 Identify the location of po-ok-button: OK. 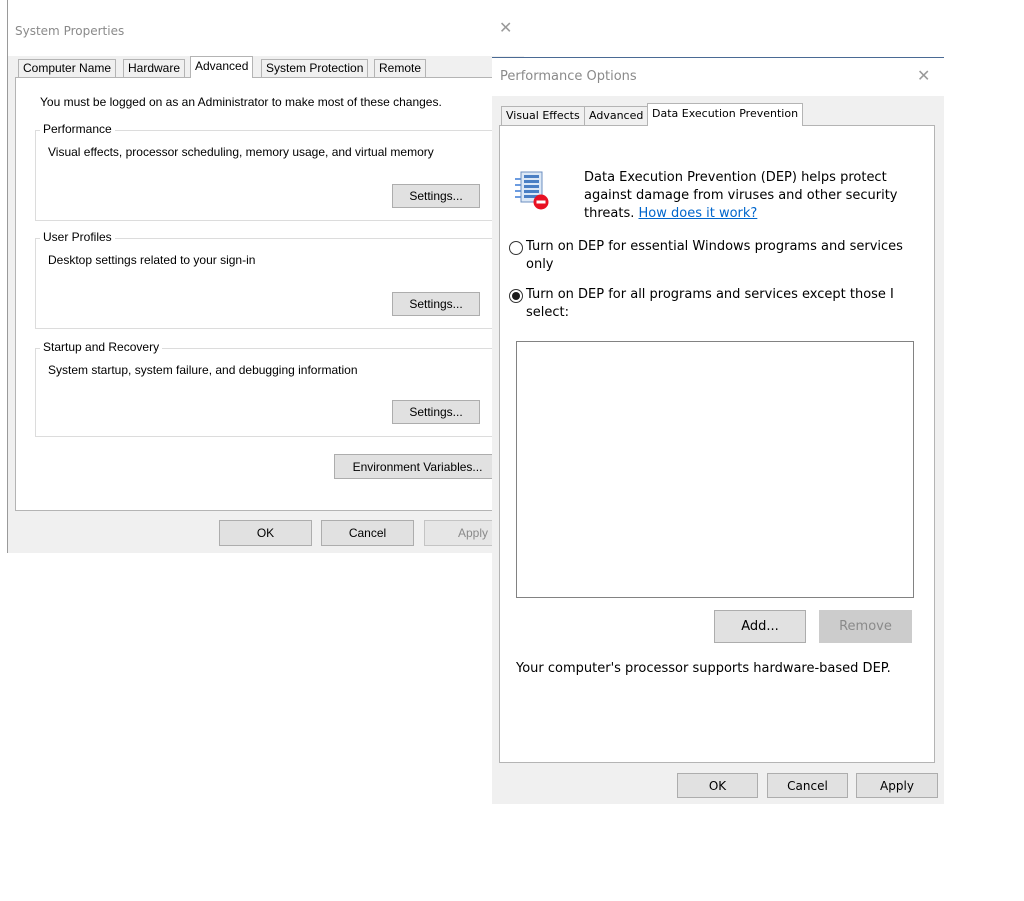
(717, 785).